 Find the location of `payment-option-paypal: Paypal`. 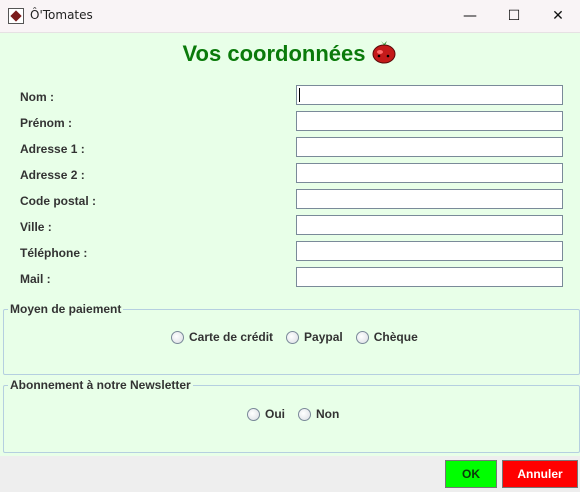

payment-option-paypal: Paypal is located at coordinates (314, 337).